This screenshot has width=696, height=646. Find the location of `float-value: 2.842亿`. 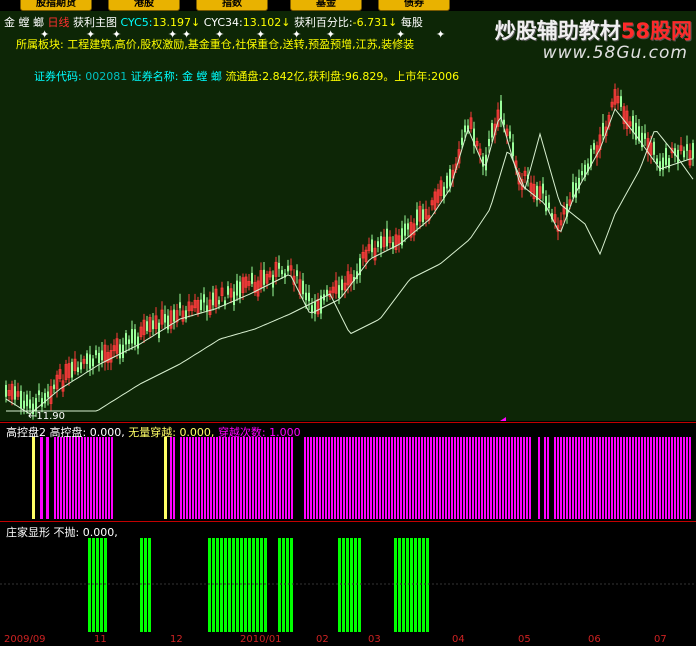

float-value: 2.842亿 is located at coordinates (283, 76).